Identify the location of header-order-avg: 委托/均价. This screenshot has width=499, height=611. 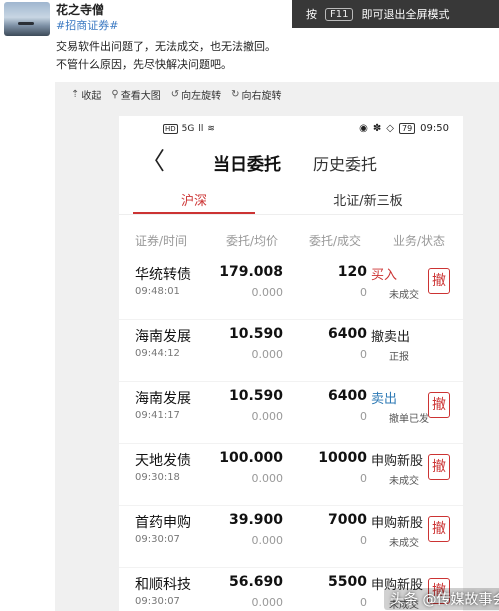
(252, 241).